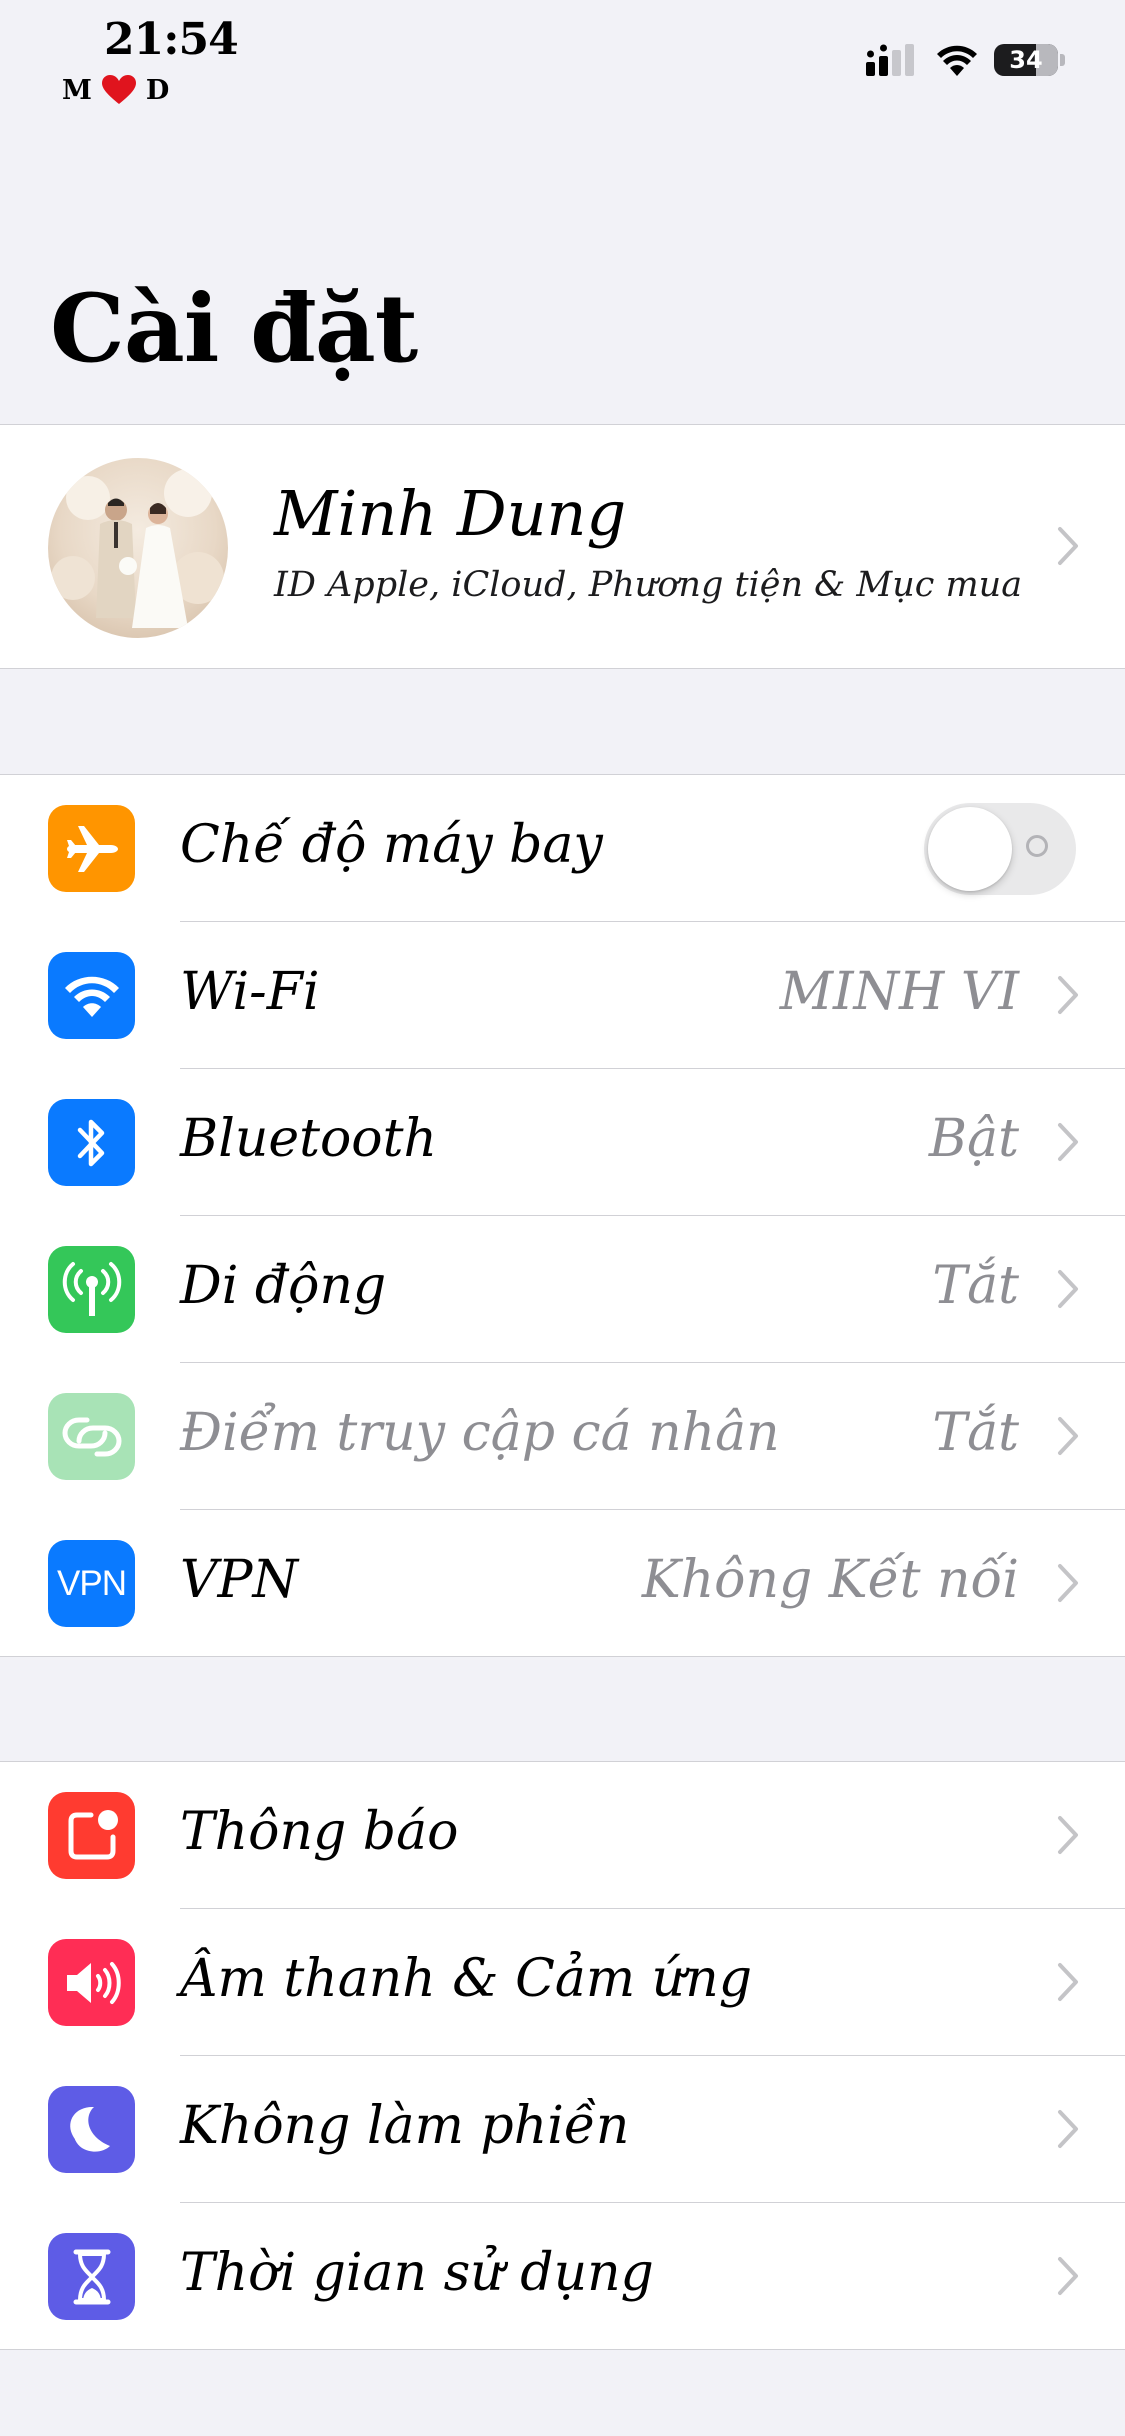  Describe the element at coordinates (171, 39) in the screenshot. I see `status-time: 21:54` at that location.